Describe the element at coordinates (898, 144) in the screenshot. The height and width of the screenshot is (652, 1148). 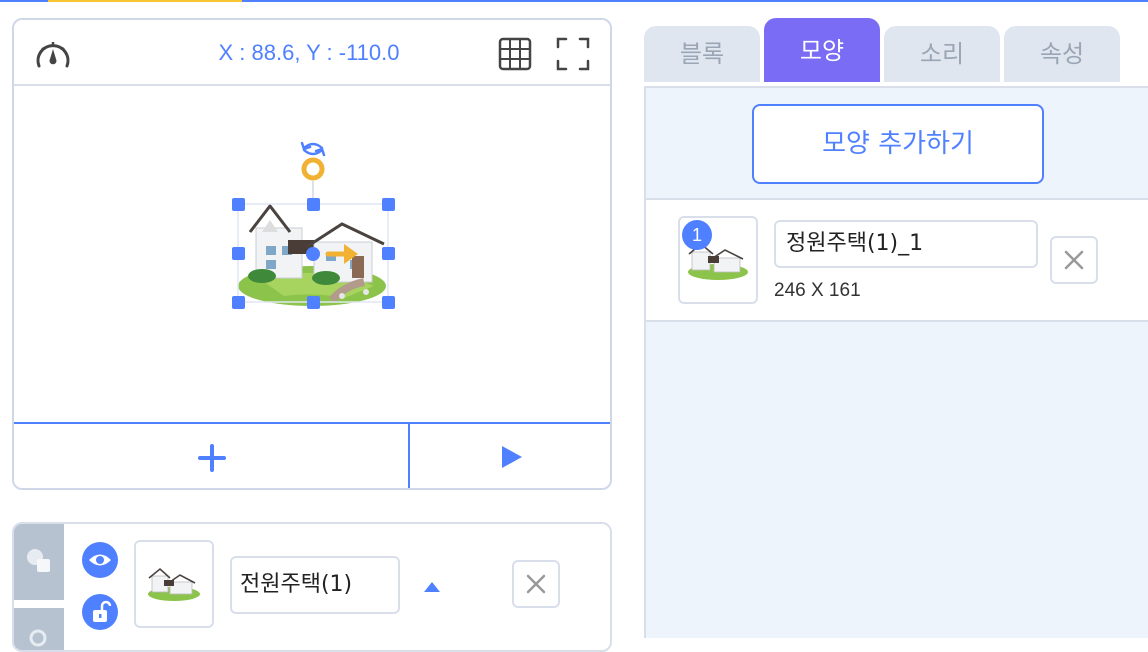
I see `add-shape-button: 모양 추가하기` at that location.